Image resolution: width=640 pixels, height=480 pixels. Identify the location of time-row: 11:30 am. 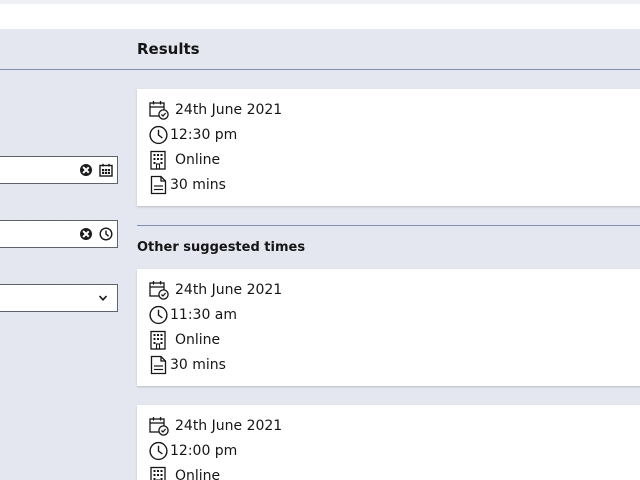
(193, 315).